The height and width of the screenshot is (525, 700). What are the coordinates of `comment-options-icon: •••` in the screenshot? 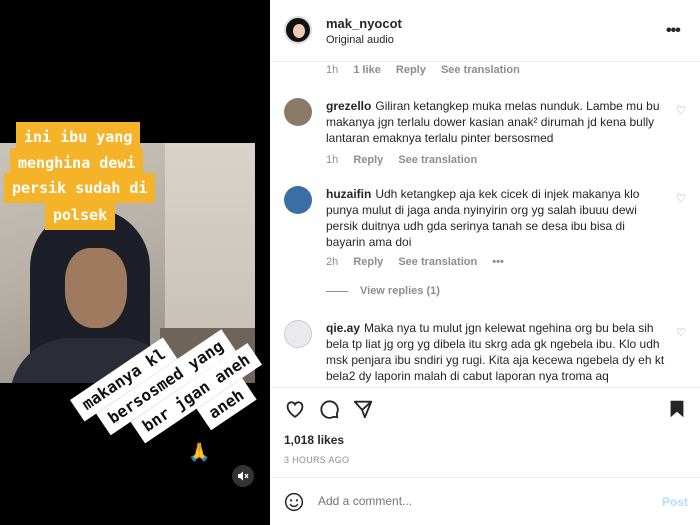 It's located at (498, 262).